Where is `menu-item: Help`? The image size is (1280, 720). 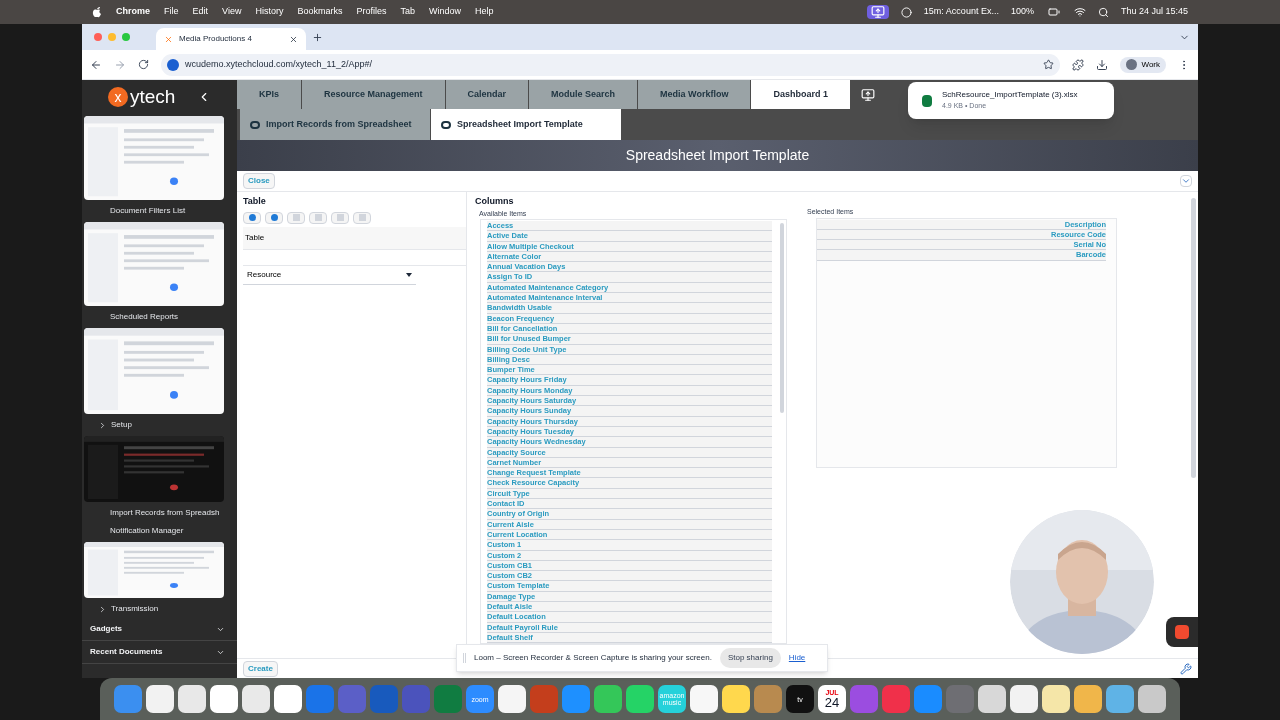 menu-item: Help is located at coordinates (484, 12).